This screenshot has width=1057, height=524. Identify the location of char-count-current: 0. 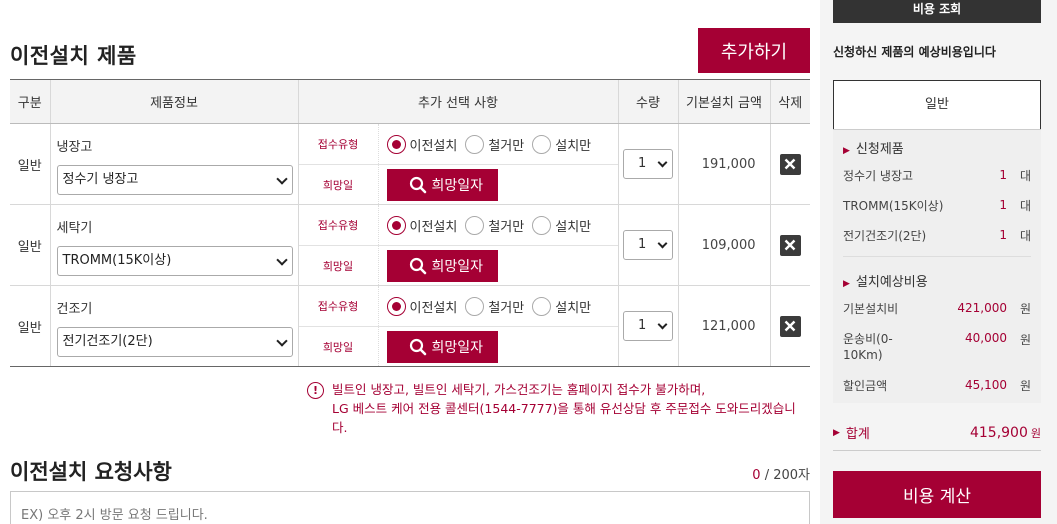
(756, 475).